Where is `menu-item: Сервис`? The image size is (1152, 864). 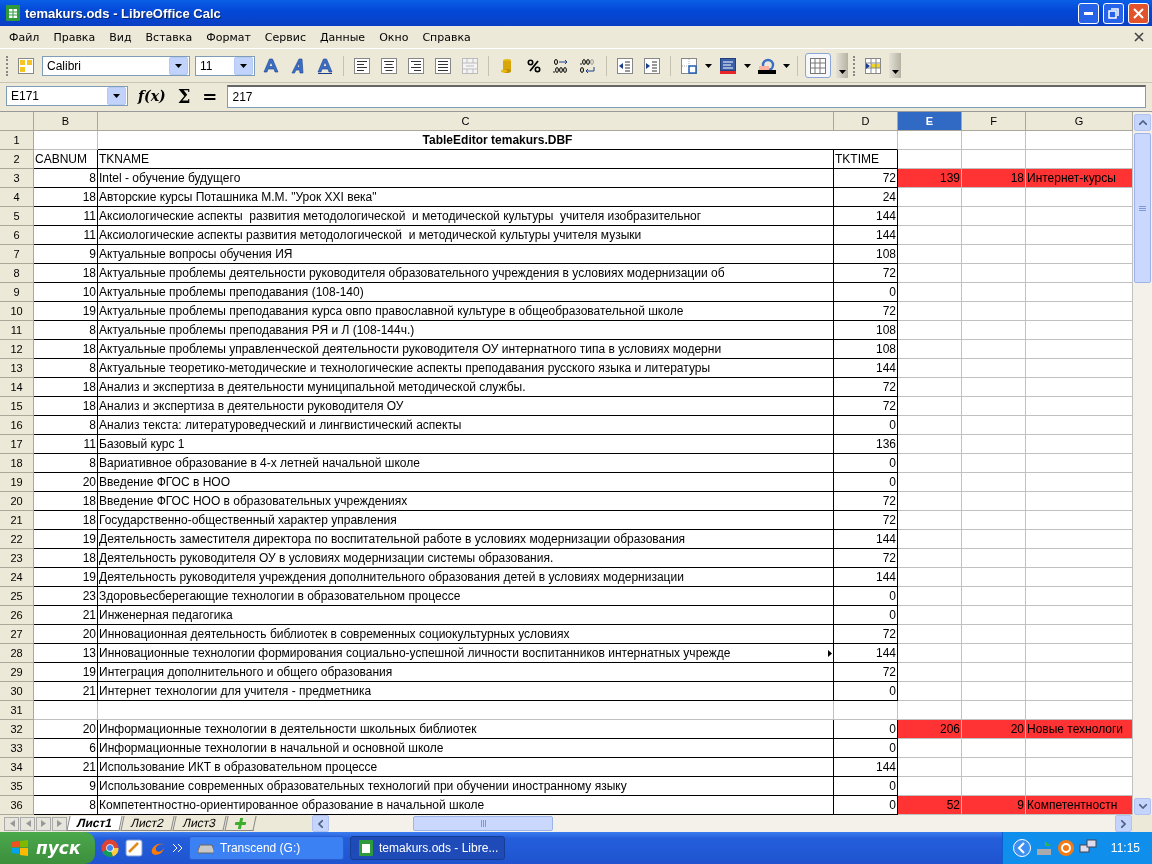
menu-item: Сервис is located at coordinates (285, 37).